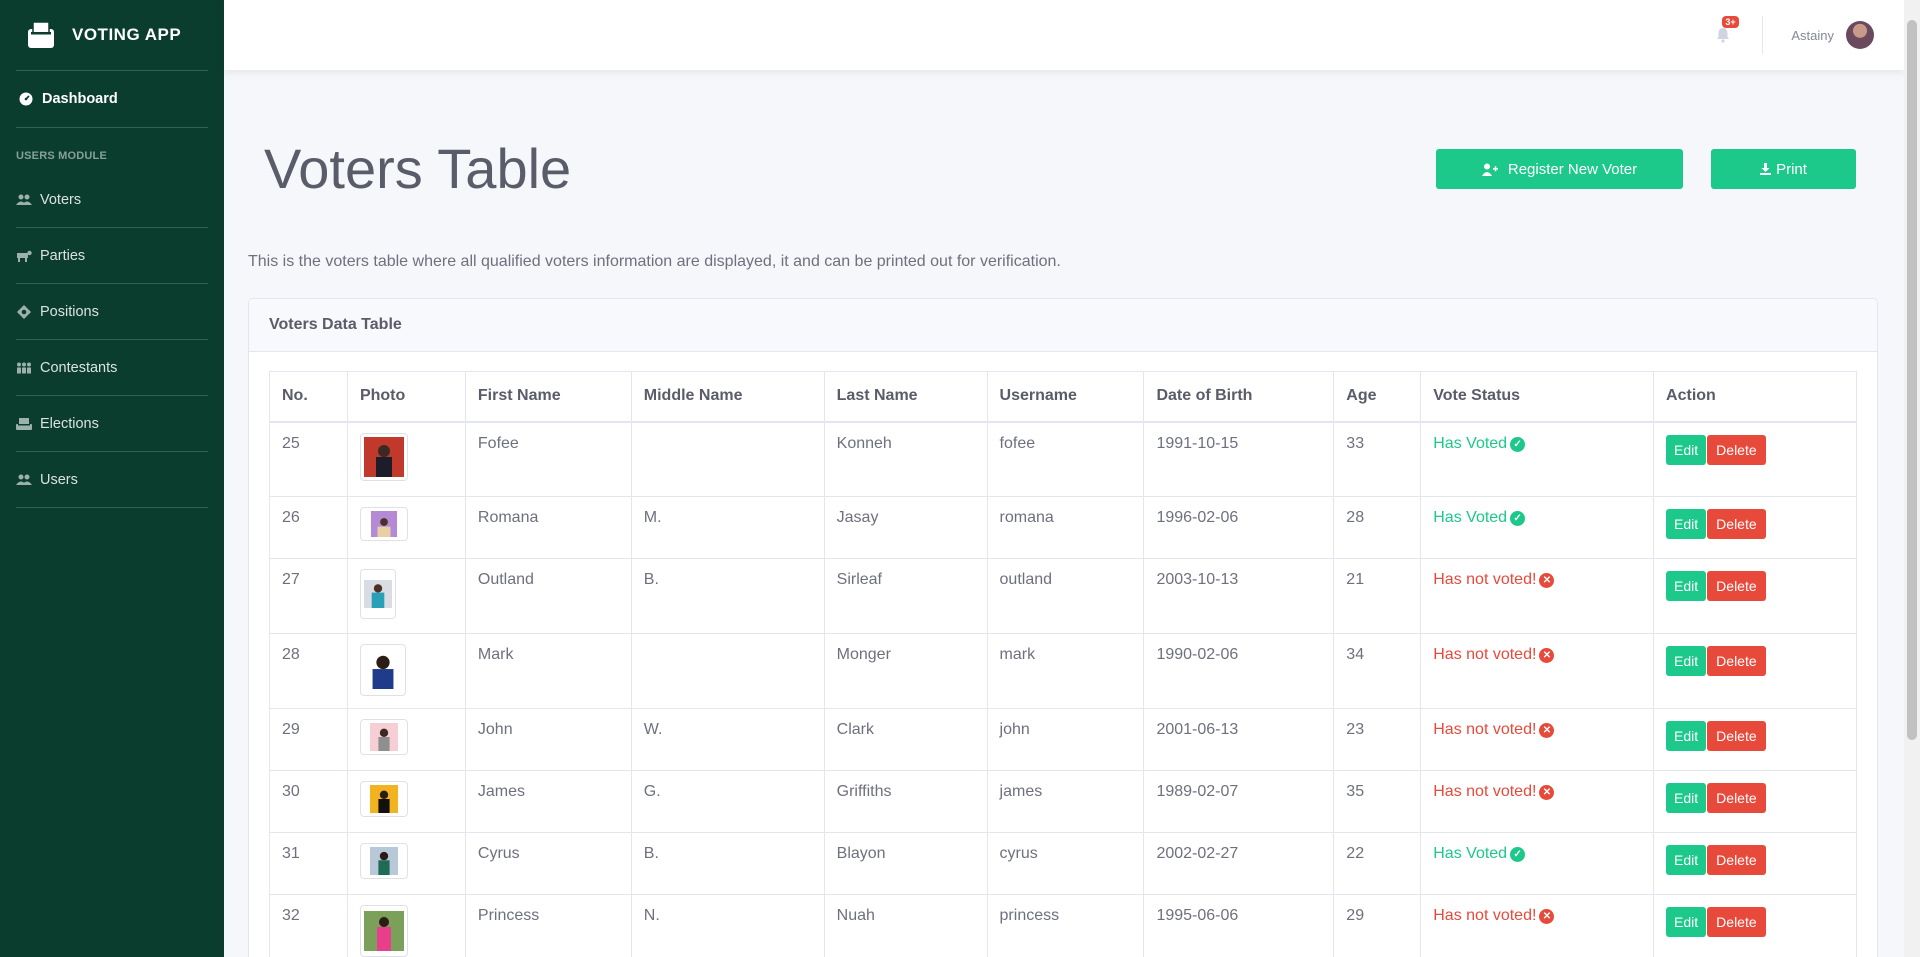 The width and height of the screenshot is (1920, 957). Describe the element at coordinates (406, 397) in the screenshot. I see `column-header: Photo` at that location.